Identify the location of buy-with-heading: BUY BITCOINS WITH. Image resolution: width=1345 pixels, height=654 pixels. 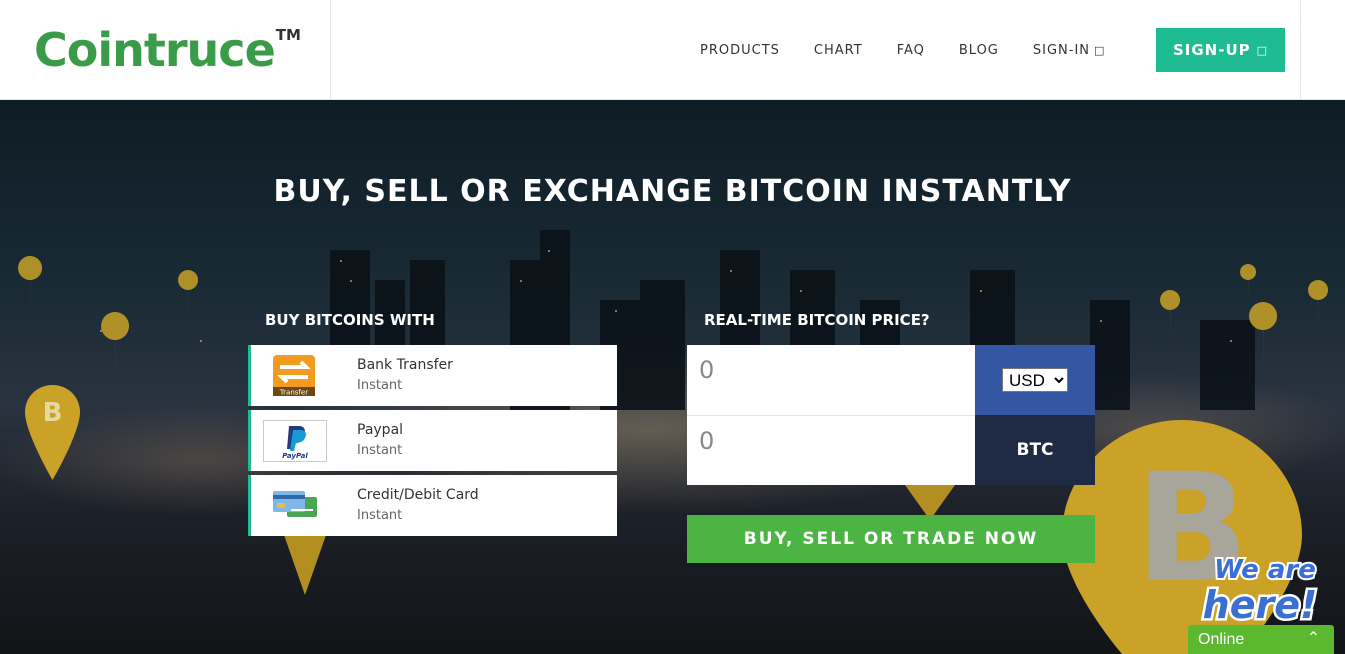
(350, 320).